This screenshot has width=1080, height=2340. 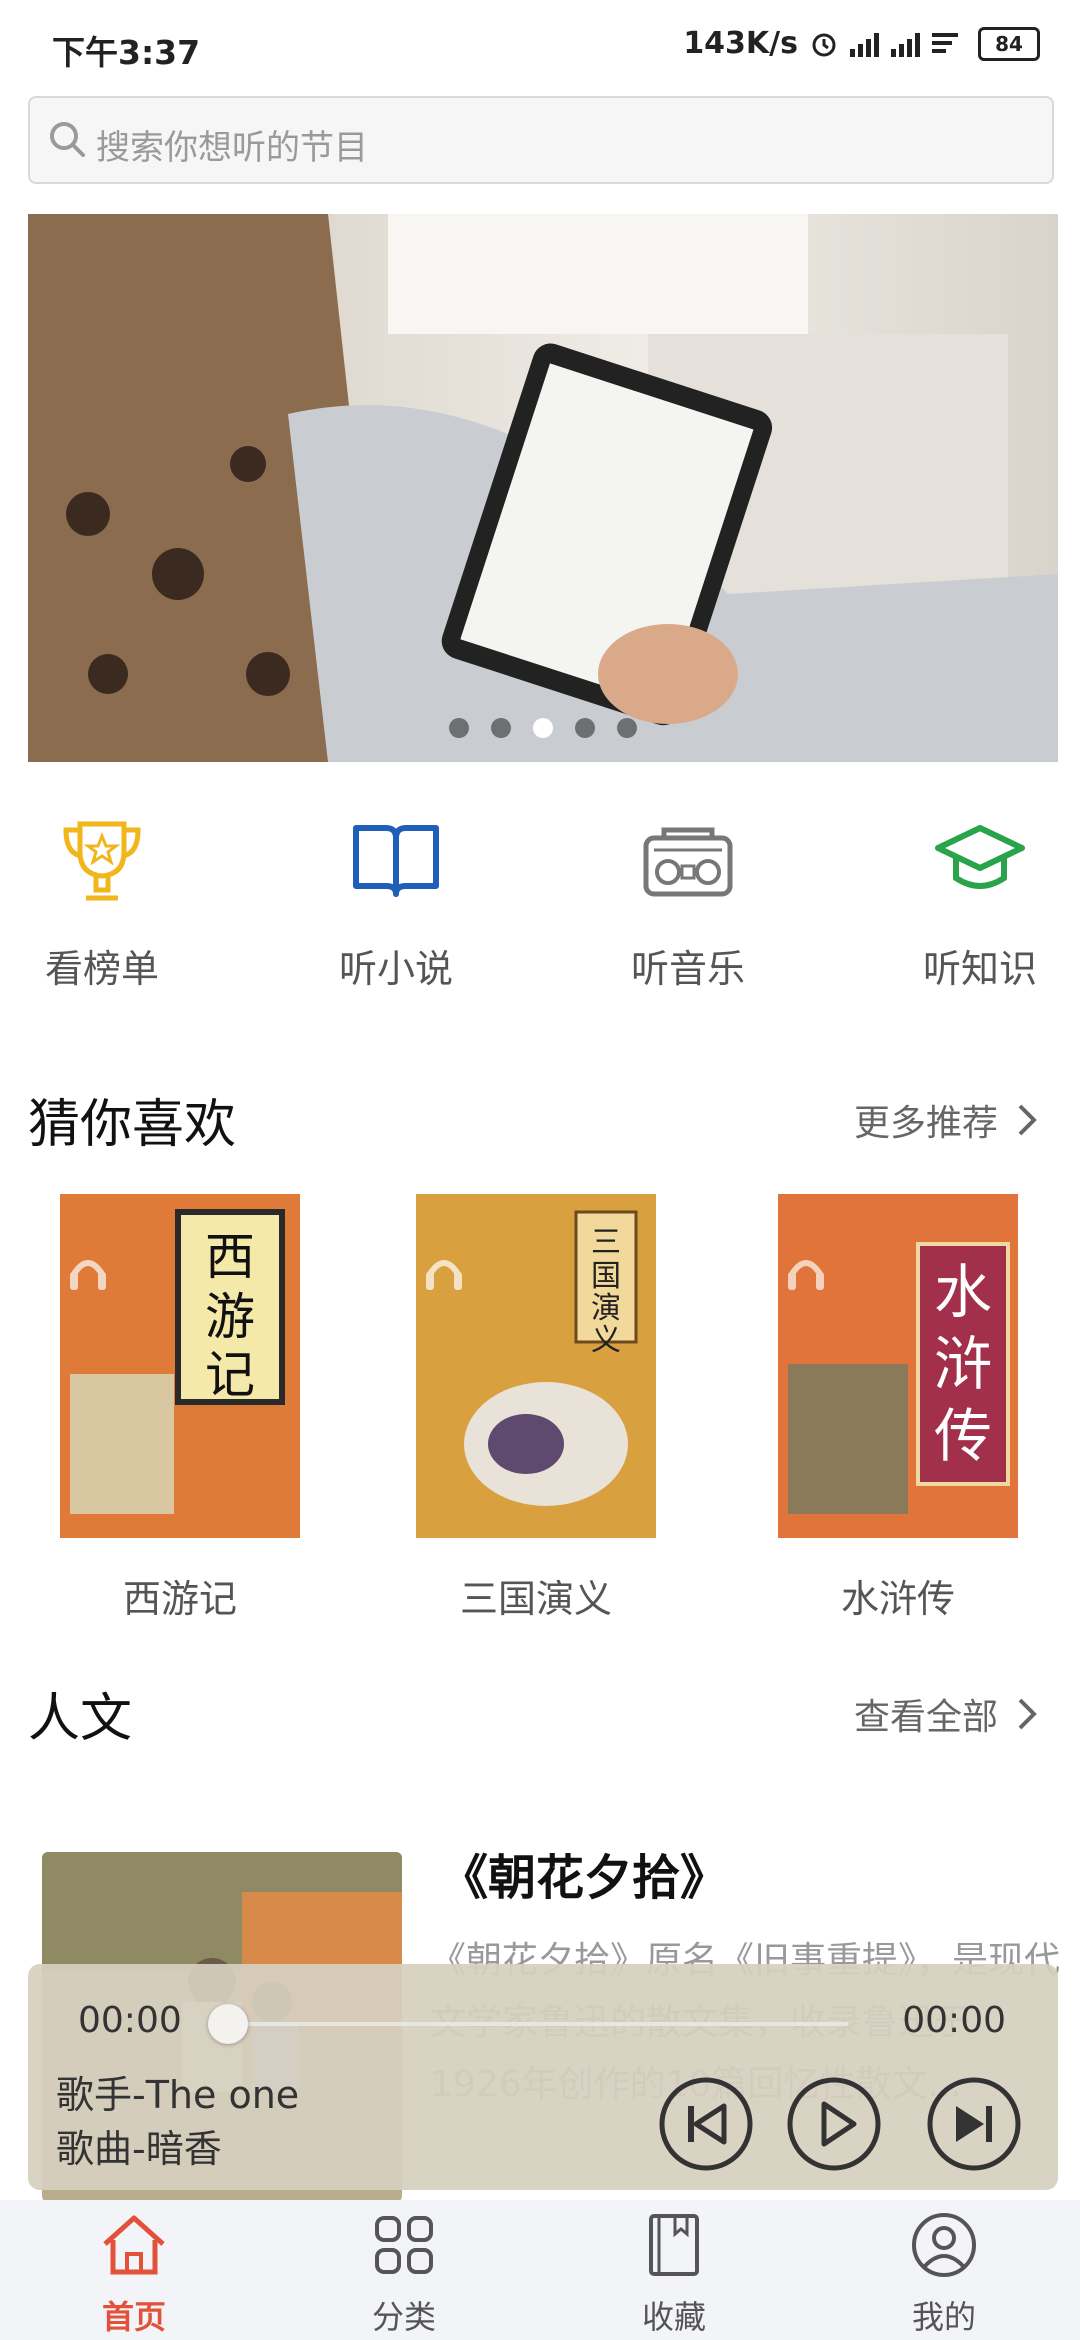 What do you see at coordinates (396, 901) in the screenshot?
I see `category-novels: 听小说` at bounding box center [396, 901].